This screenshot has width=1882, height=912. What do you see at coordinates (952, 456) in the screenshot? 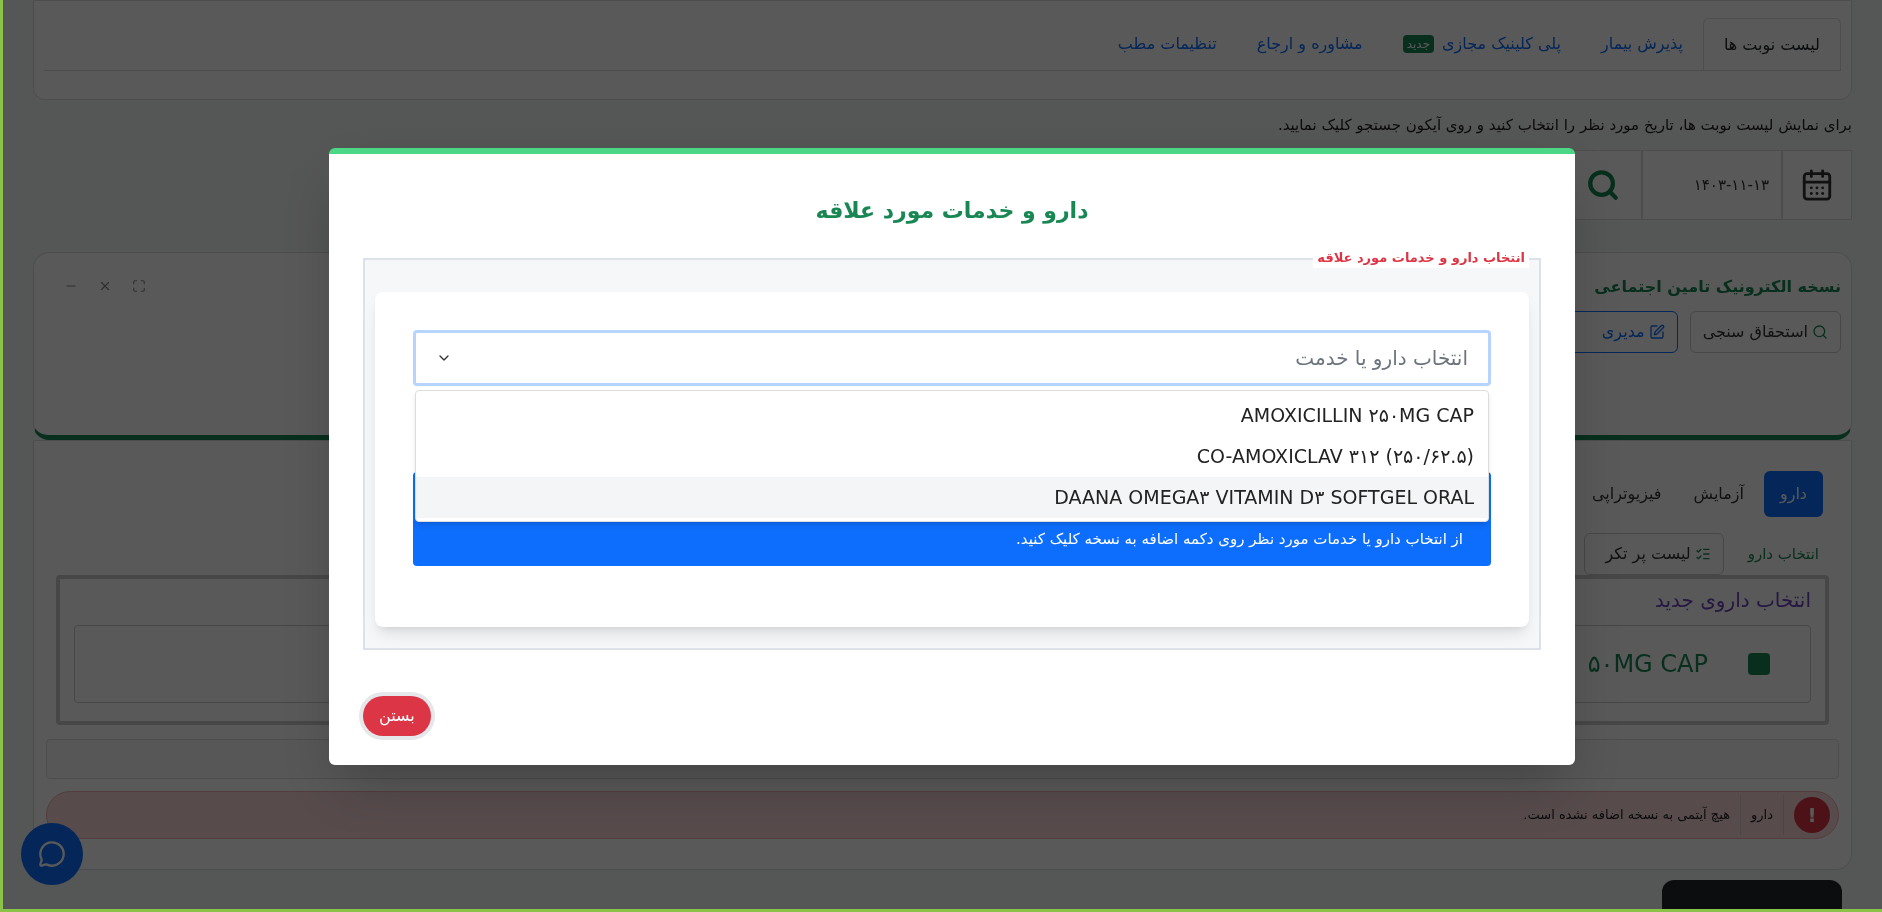
I see `dropdown-option: CO-AMOXICLAV ۳۱۲ (۲۵۰/۶۲.۵)` at bounding box center [952, 456].